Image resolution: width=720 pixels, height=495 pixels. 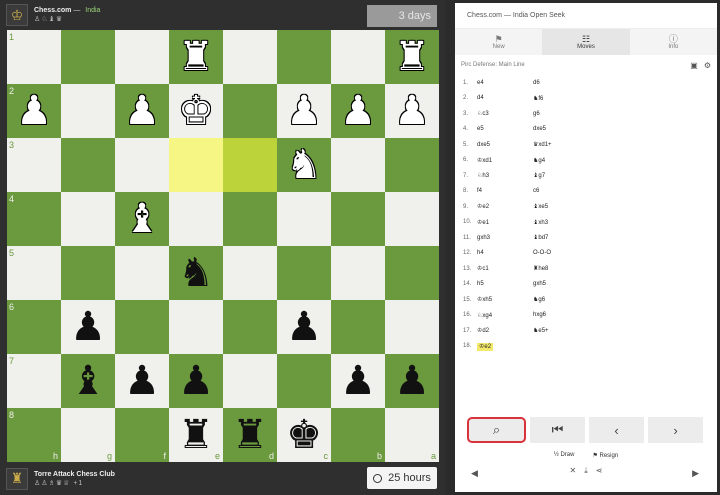 I want to click on square: ♞, so click(x=196, y=273).